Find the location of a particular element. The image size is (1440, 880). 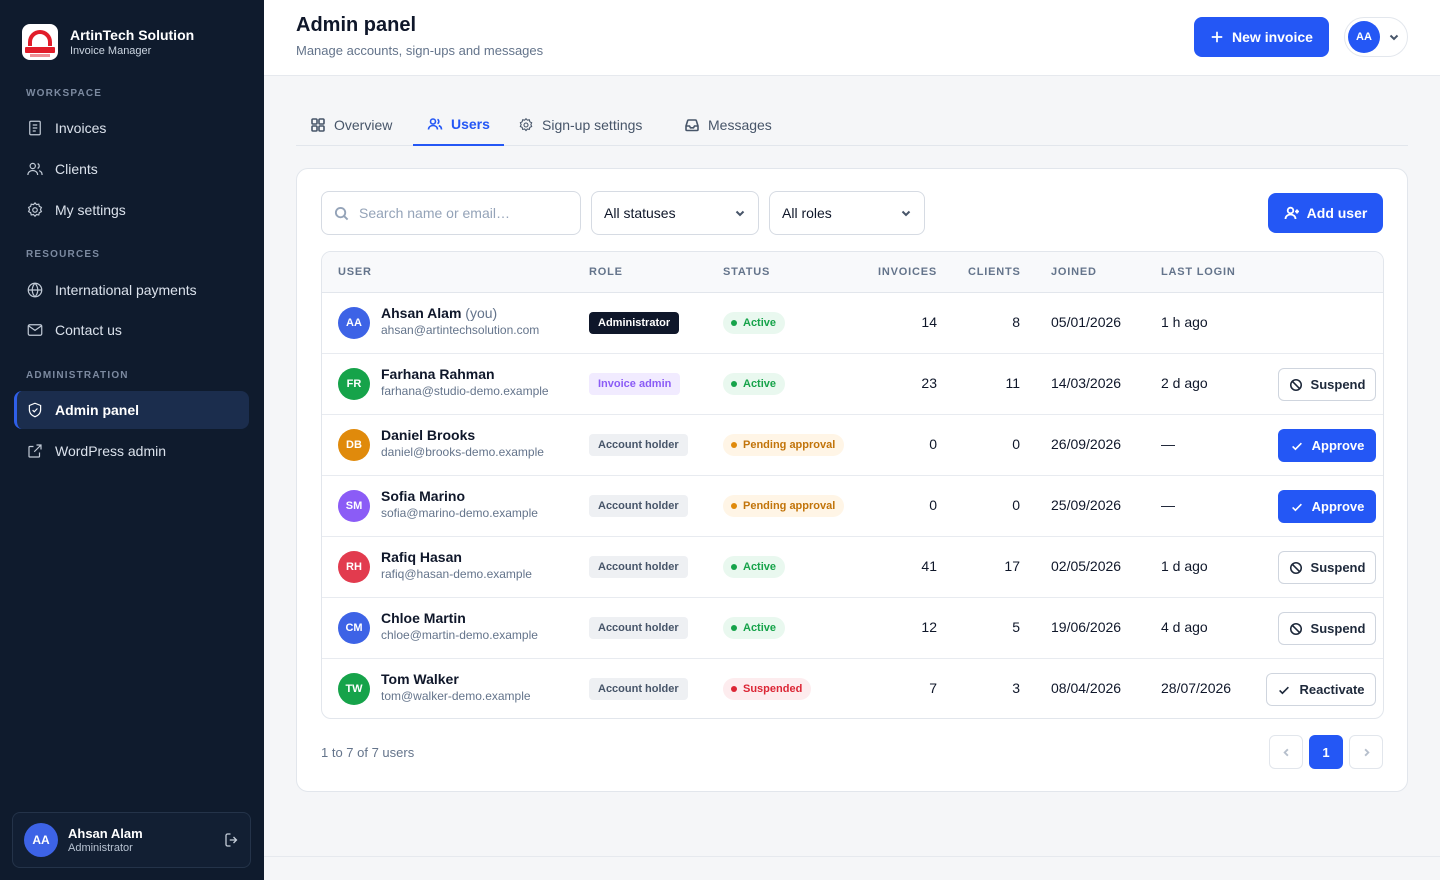

search-box is located at coordinates (451, 213).